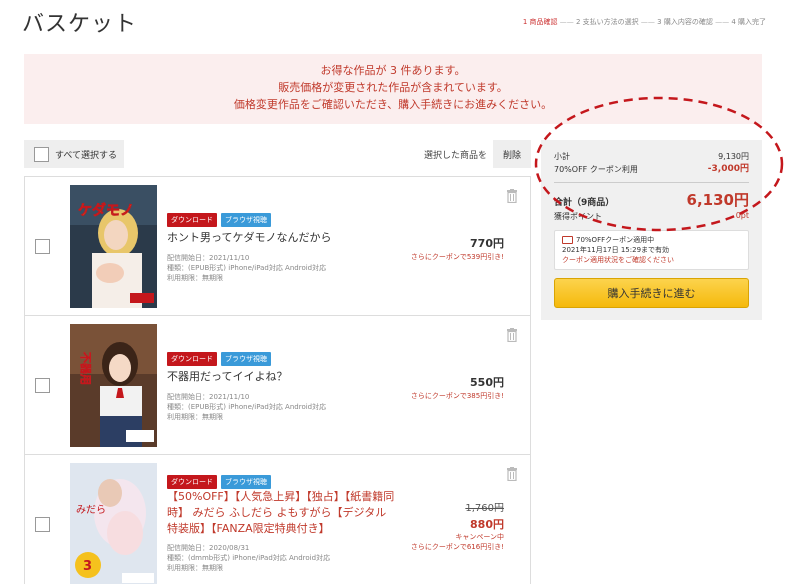 Image resolution: width=800 pixels, height=584 pixels. What do you see at coordinates (113, 246) in the screenshot?
I see `book-cover-image: ケダモノ` at bounding box center [113, 246].